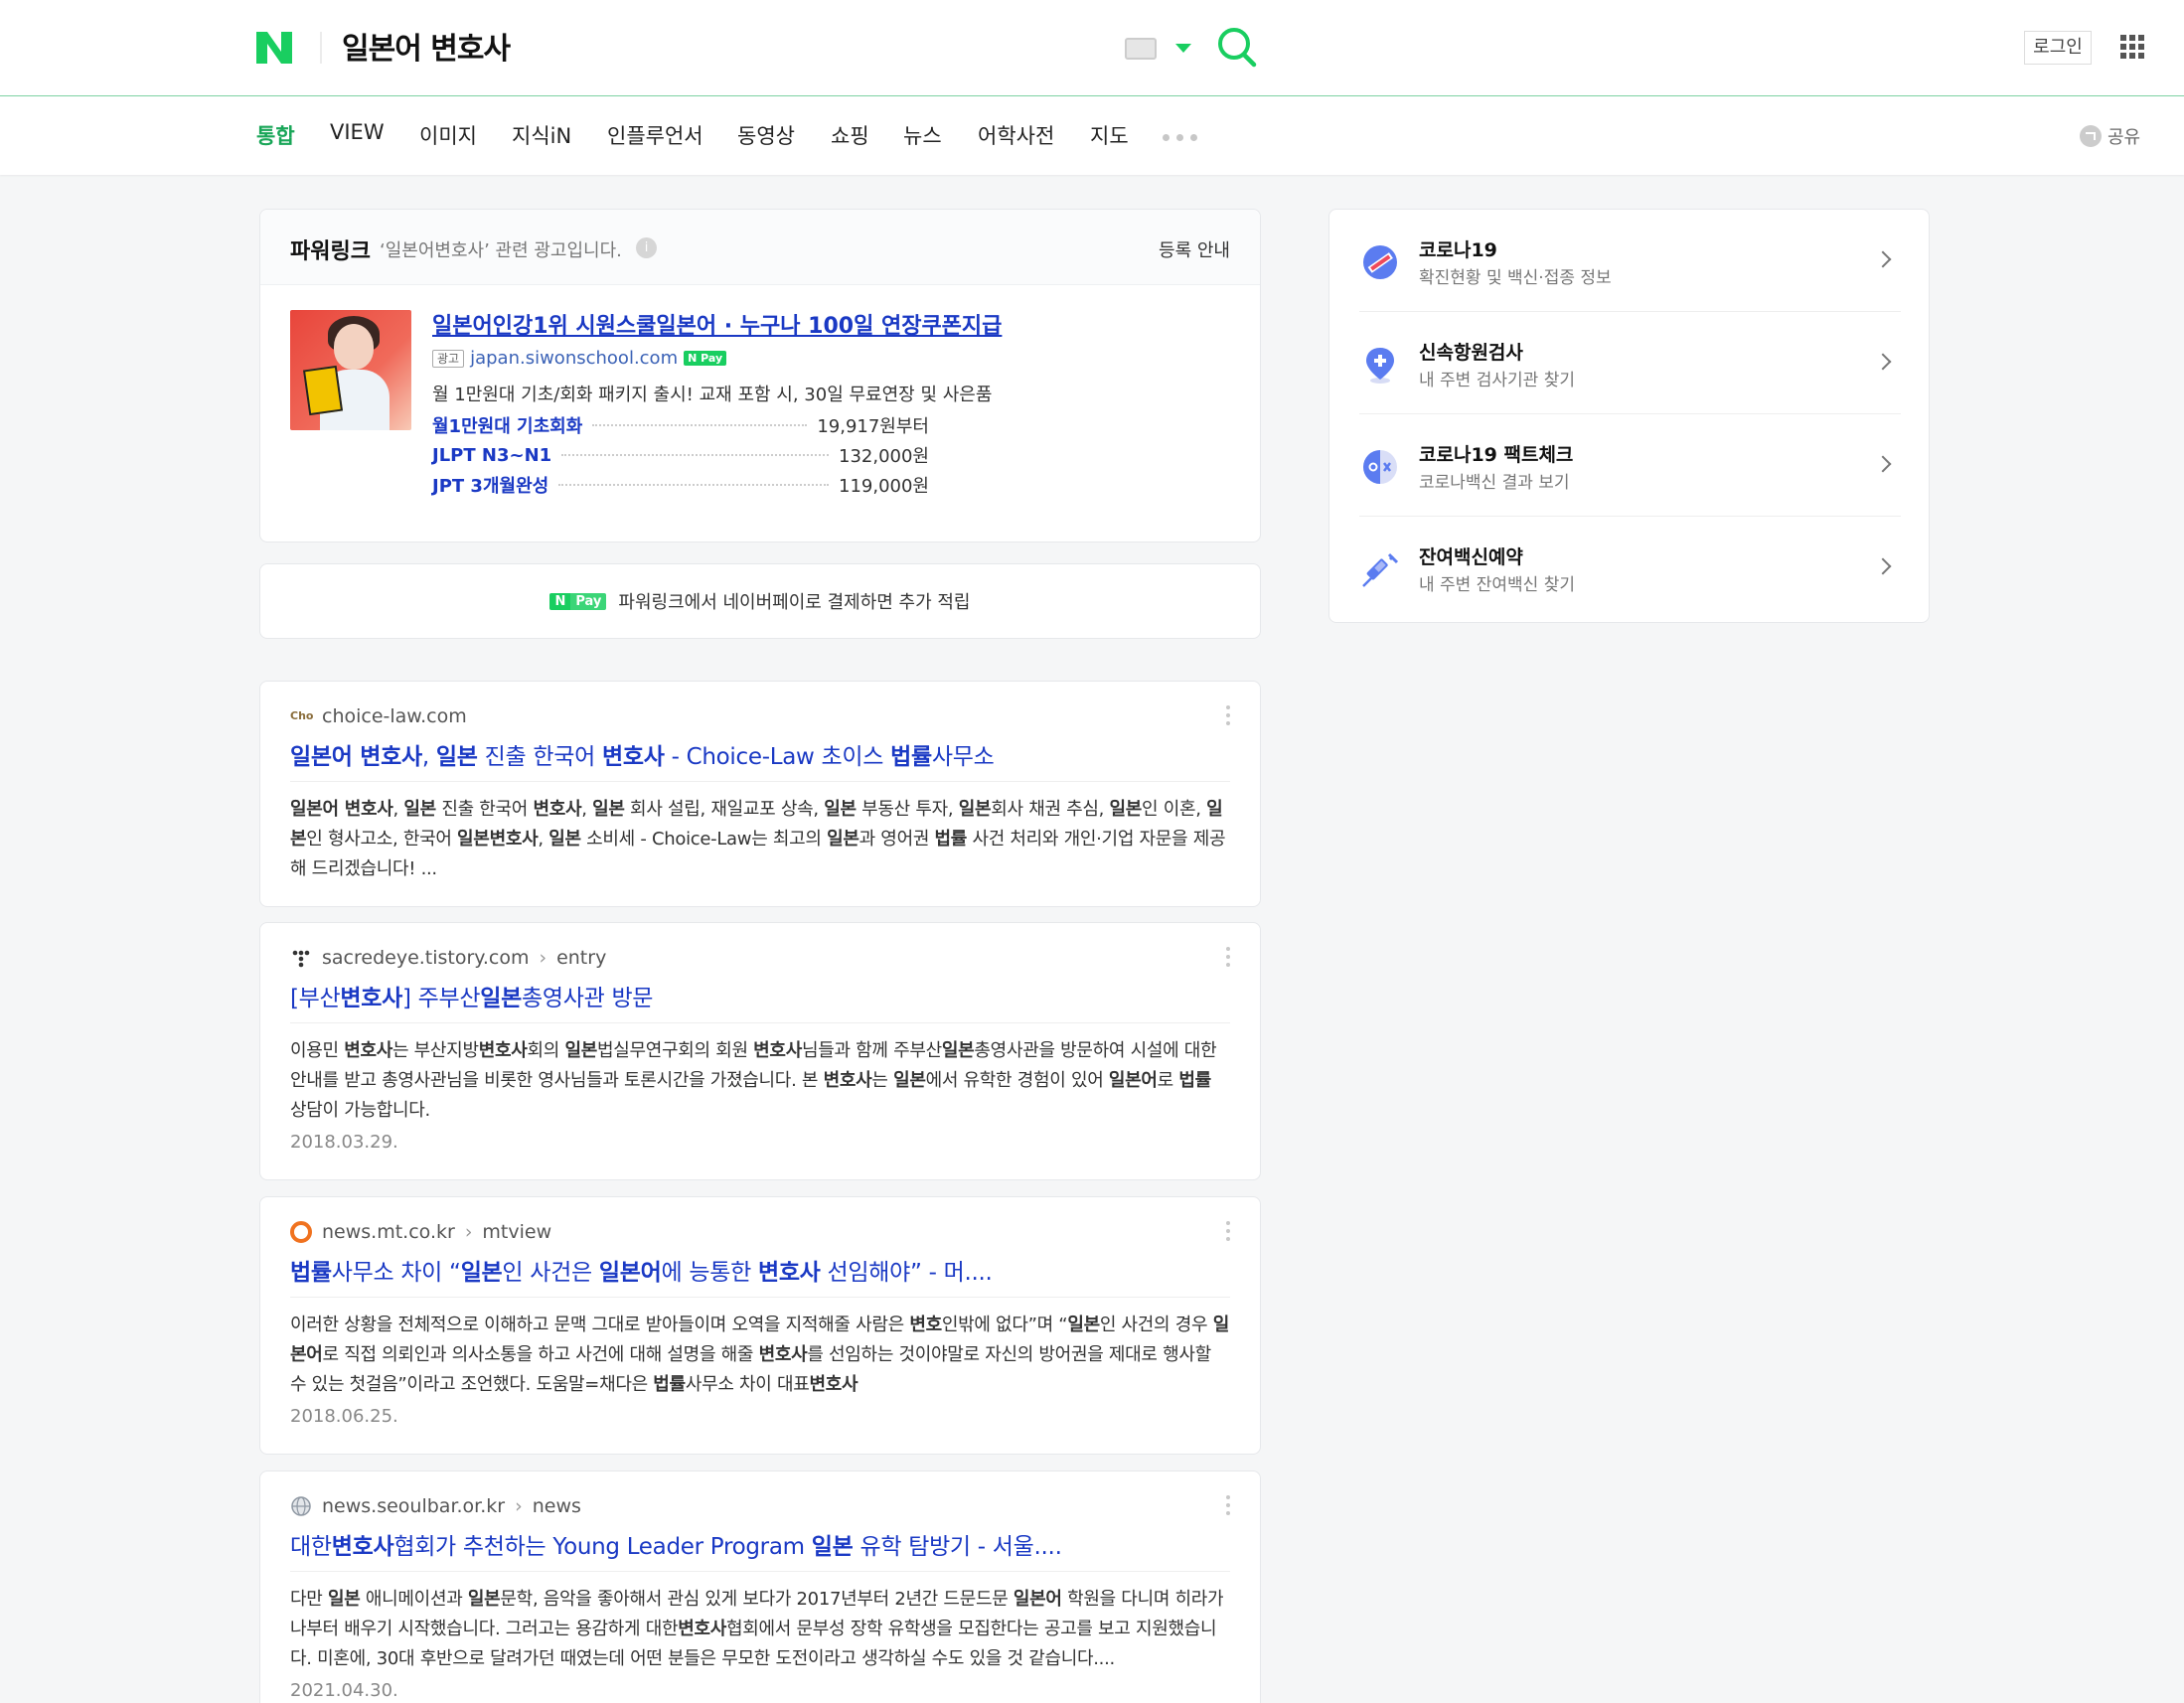 Image resolution: width=2184 pixels, height=1703 pixels. Describe the element at coordinates (425, 958) in the screenshot. I see `result-domain: sacredeye.tistory.com` at that location.